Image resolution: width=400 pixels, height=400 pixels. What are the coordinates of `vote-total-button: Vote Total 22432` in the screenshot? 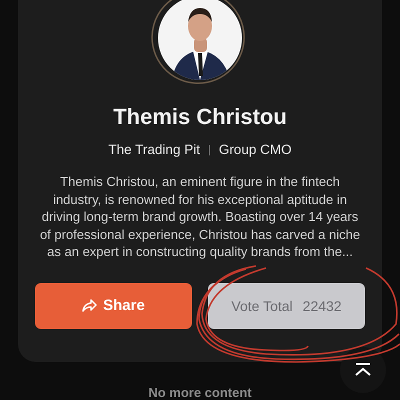 It's located at (286, 305).